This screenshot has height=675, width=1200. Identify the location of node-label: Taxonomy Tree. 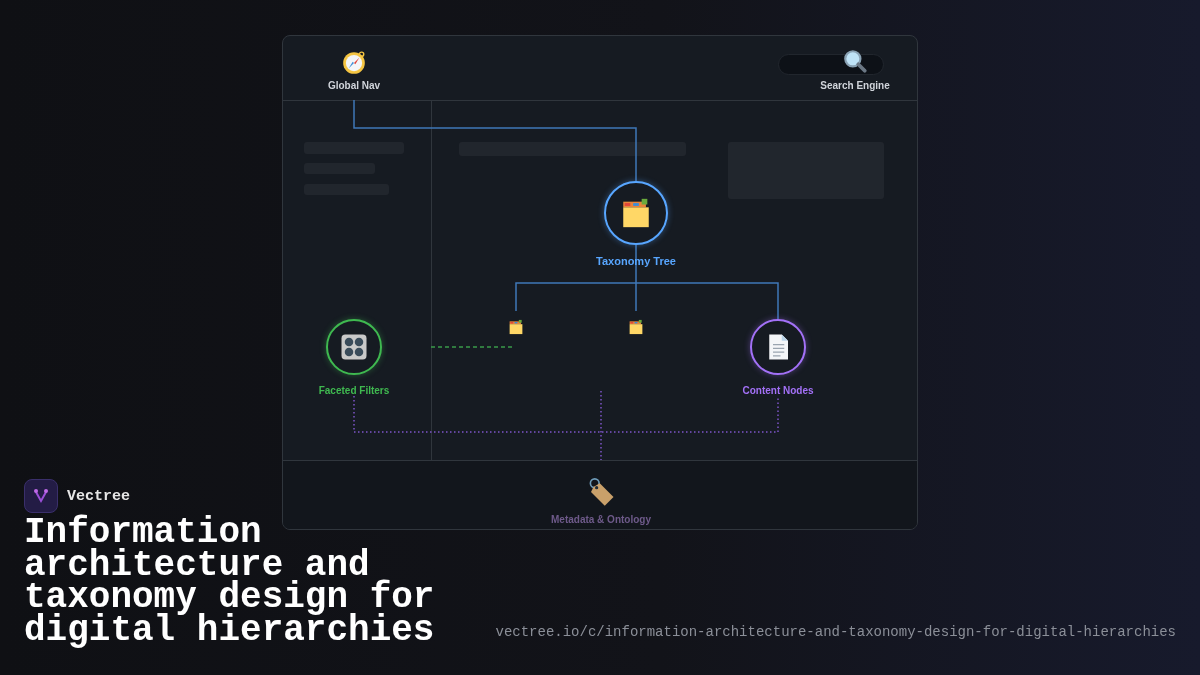
(636, 261).